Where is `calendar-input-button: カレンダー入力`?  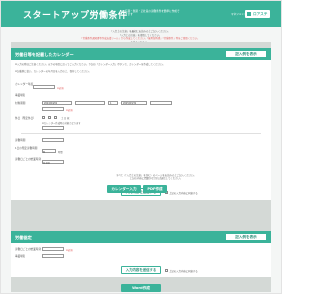
calendar-input-button: カレンダー入力 is located at coordinates (124, 189).